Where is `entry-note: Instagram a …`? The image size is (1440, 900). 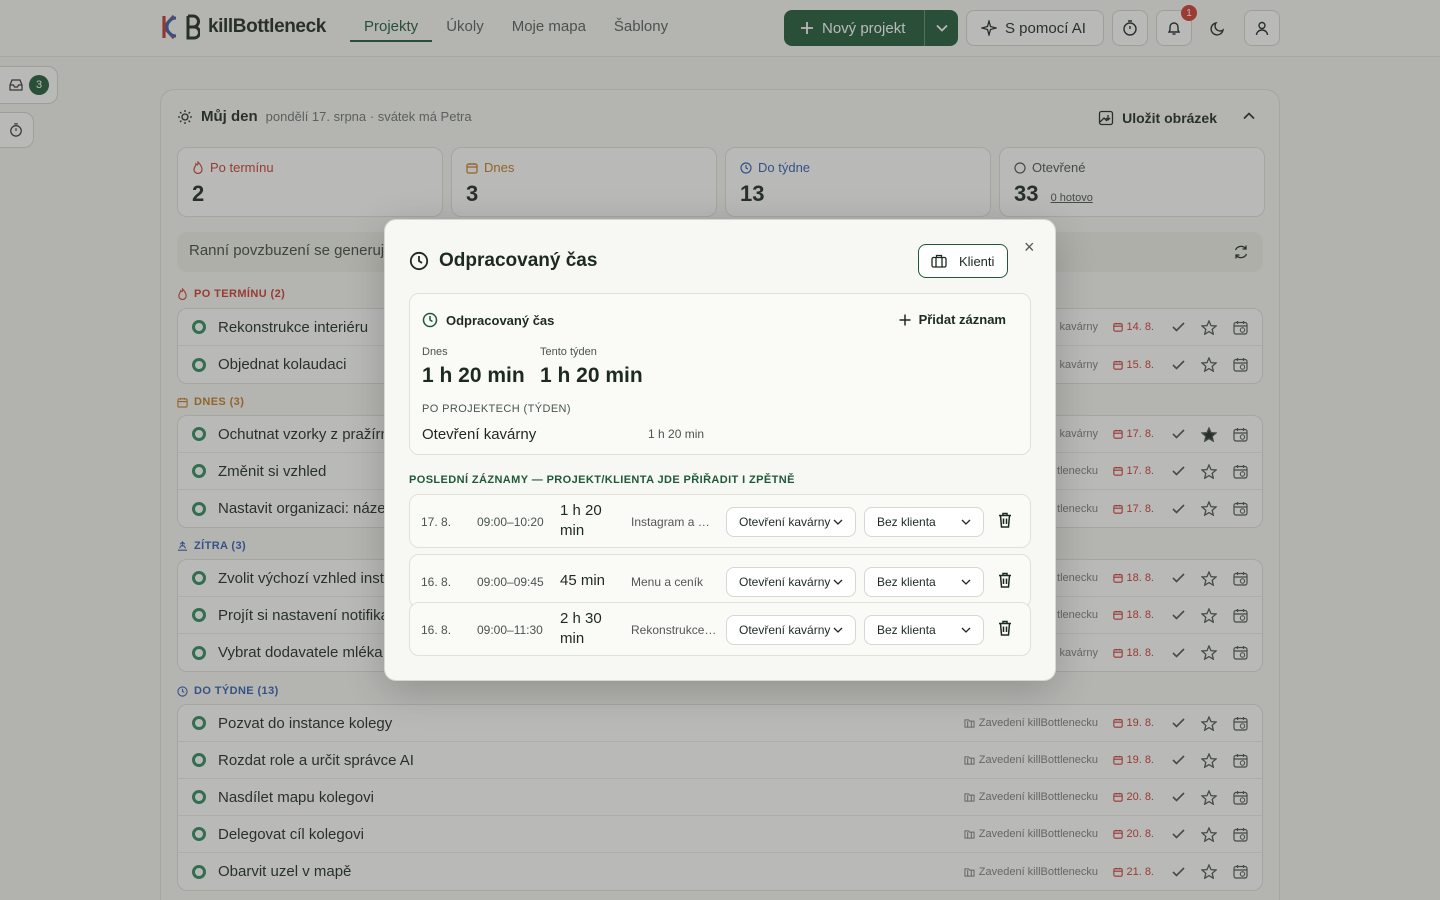 entry-note: Instagram a … is located at coordinates (674, 522).